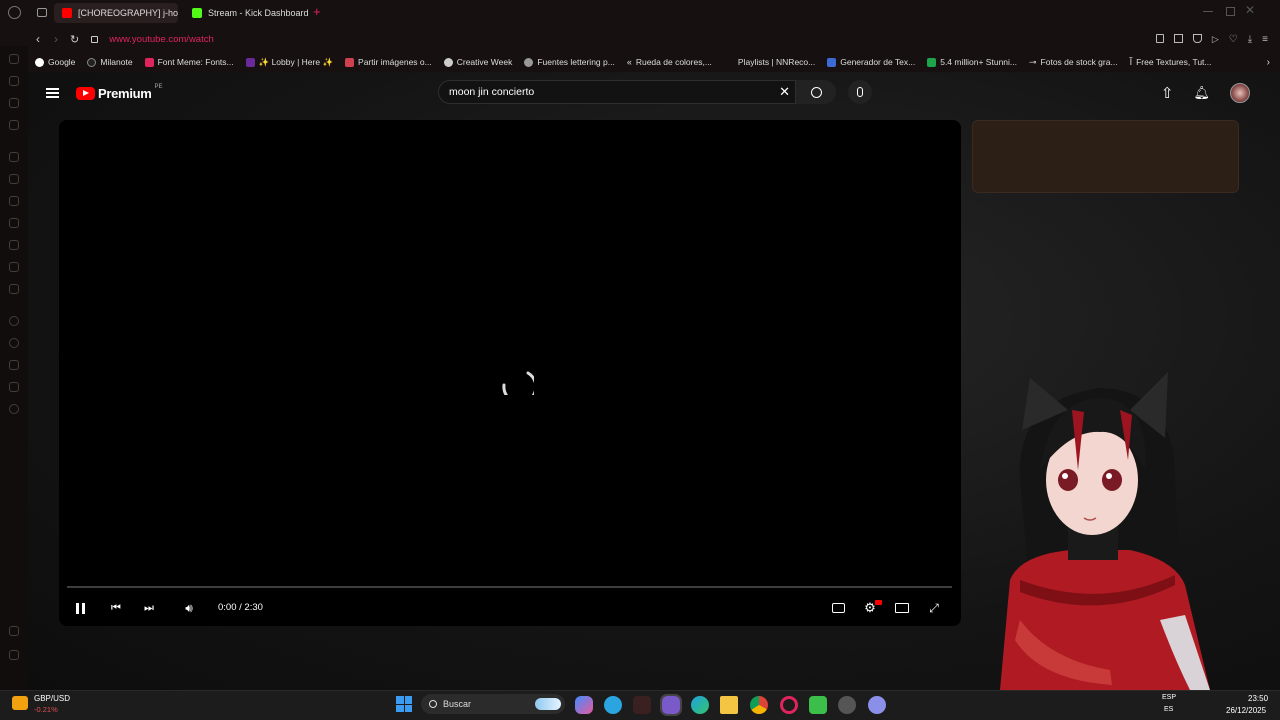 The width and height of the screenshot is (1280, 720). Describe the element at coordinates (56, 39) in the screenshot. I see `forward-icon: ›` at that location.